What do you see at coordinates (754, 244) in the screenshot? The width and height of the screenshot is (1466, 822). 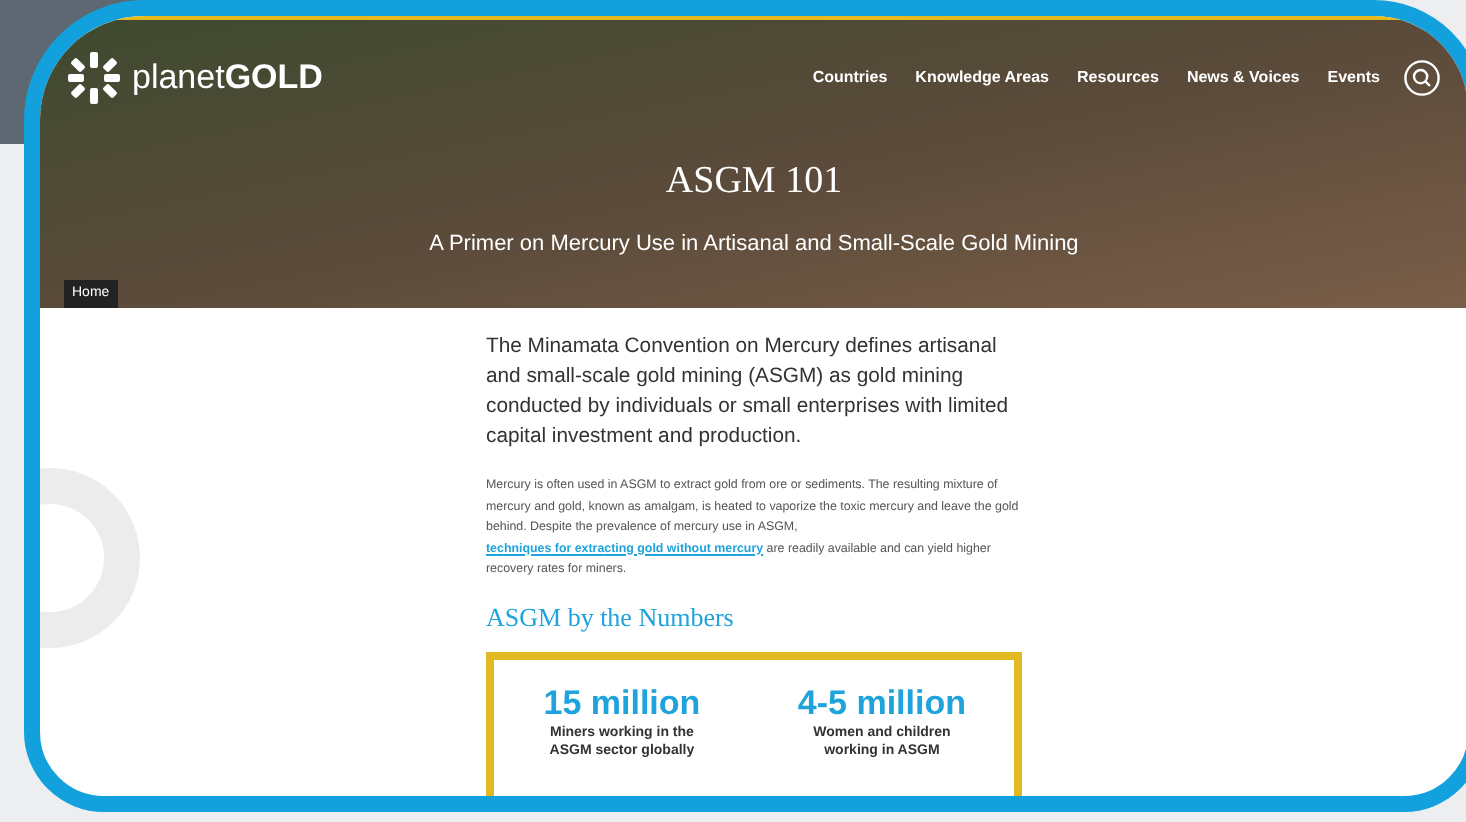 I see `page-subtitle: A Primer on Mercury Use in Artisanal and Small-Scale Gold Mining` at bounding box center [754, 244].